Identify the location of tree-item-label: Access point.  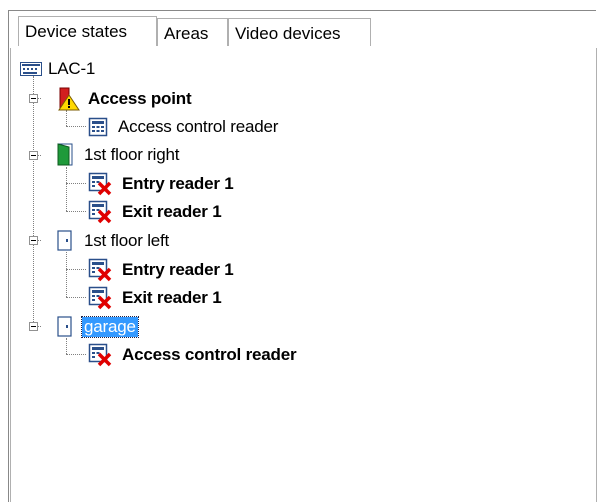
(140, 98).